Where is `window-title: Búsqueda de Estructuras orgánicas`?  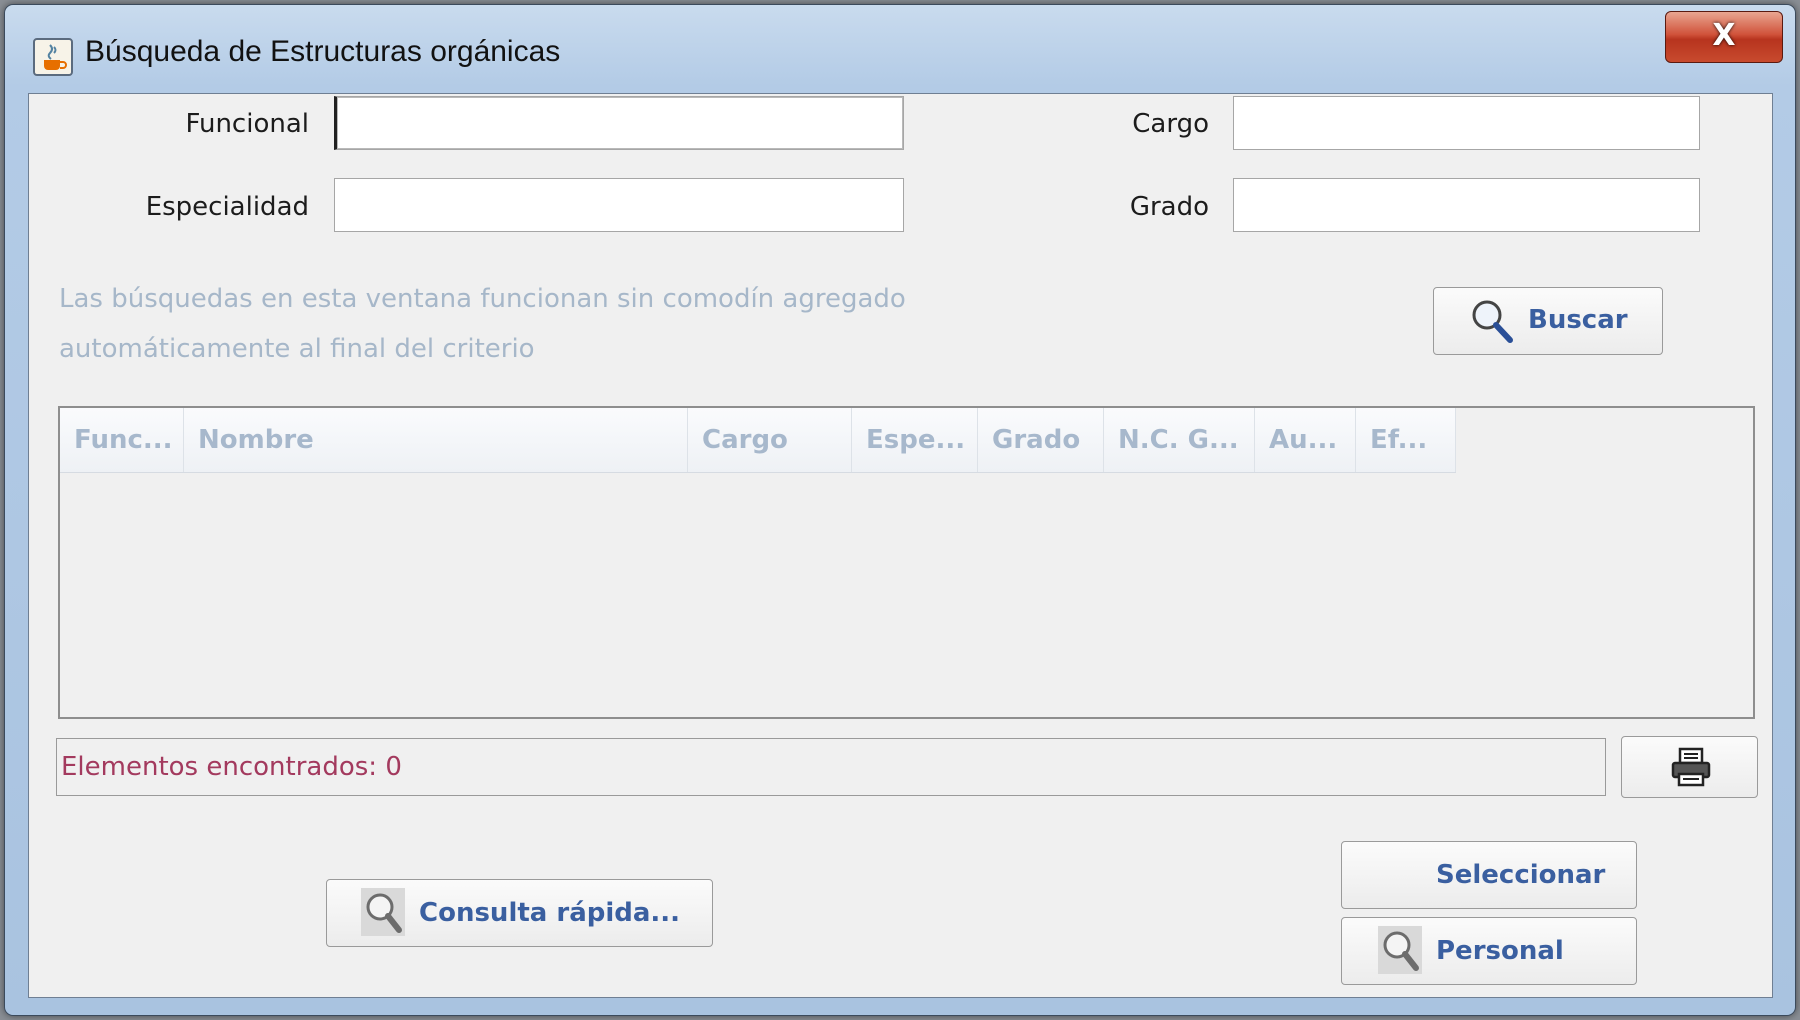
window-title: Búsqueda de Estructuras orgánicas is located at coordinates (323, 51).